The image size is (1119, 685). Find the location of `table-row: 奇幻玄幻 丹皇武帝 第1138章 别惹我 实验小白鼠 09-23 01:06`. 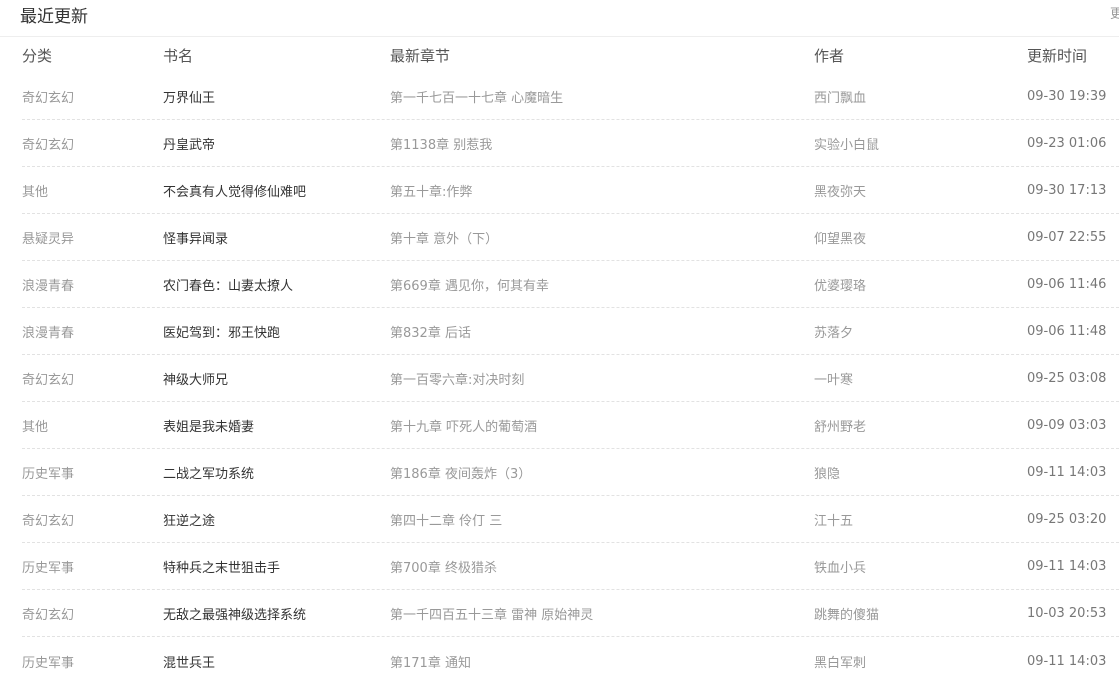

table-row: 奇幻玄幻 丹皇武帝 第1138章 别惹我 实验小白鼠 09-23 01:06 is located at coordinates (570, 144).